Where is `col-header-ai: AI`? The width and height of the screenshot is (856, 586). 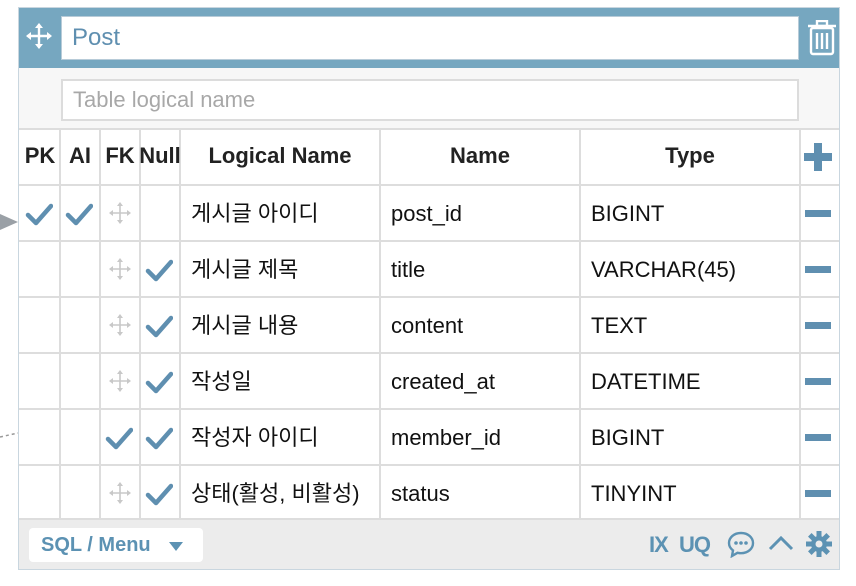 col-header-ai: AI is located at coordinates (80, 155).